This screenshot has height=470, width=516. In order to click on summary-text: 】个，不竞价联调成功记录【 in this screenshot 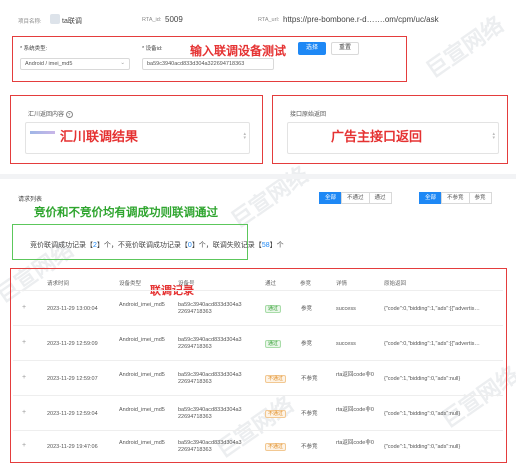, I will do `click(142, 245)`.